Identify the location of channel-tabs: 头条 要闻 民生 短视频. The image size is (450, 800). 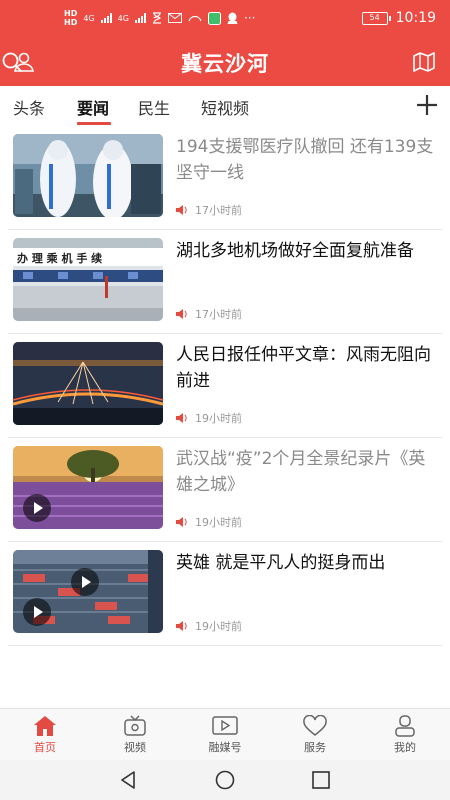
(225, 106).